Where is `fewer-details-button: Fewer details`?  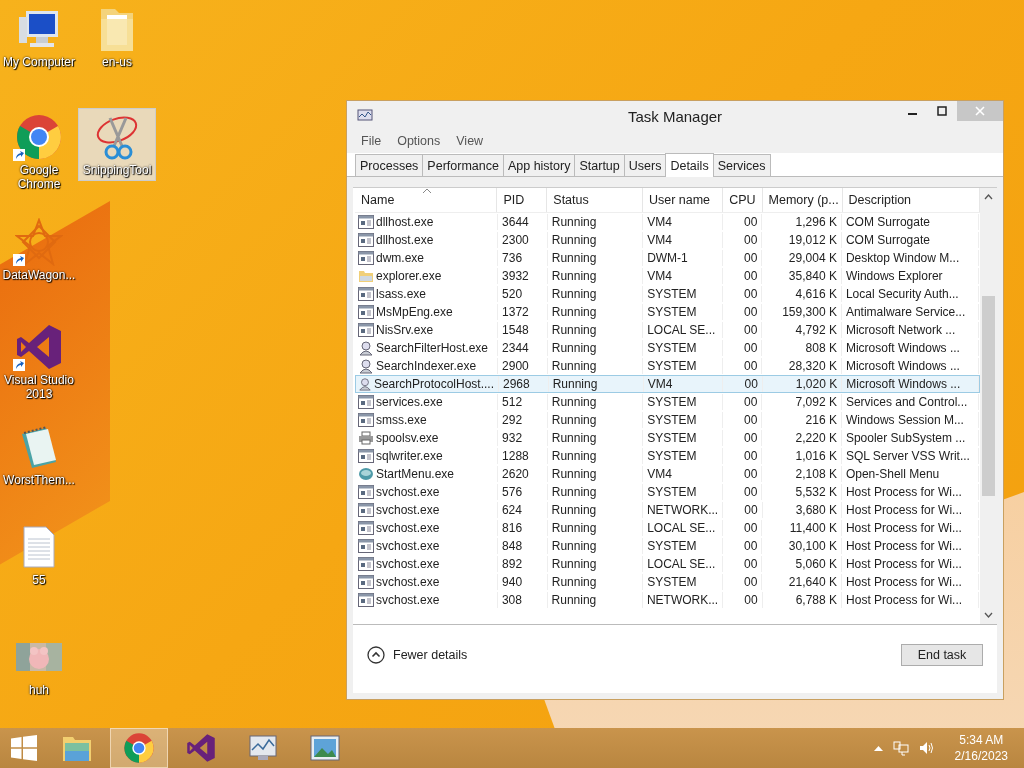 fewer-details-button: Fewer details is located at coordinates (417, 655).